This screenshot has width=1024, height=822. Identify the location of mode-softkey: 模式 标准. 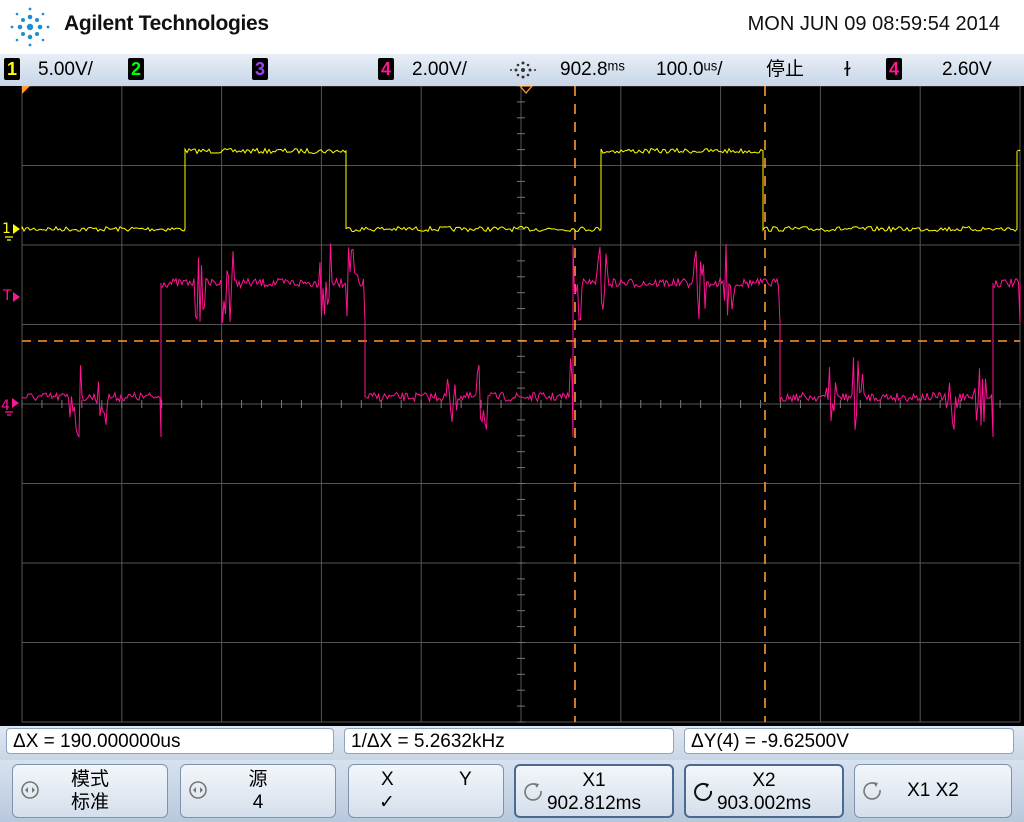
(90, 791).